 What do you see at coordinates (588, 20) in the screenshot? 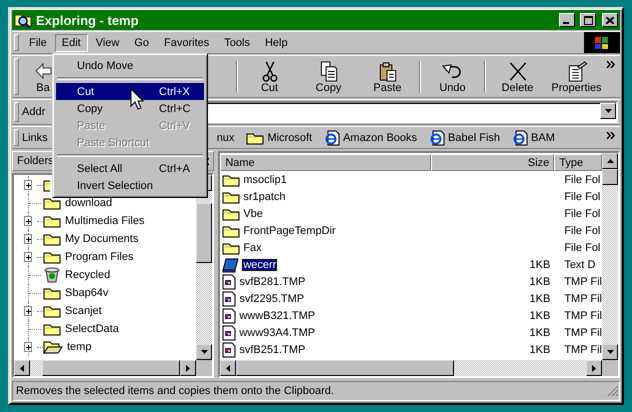
I see `maximize-button` at bounding box center [588, 20].